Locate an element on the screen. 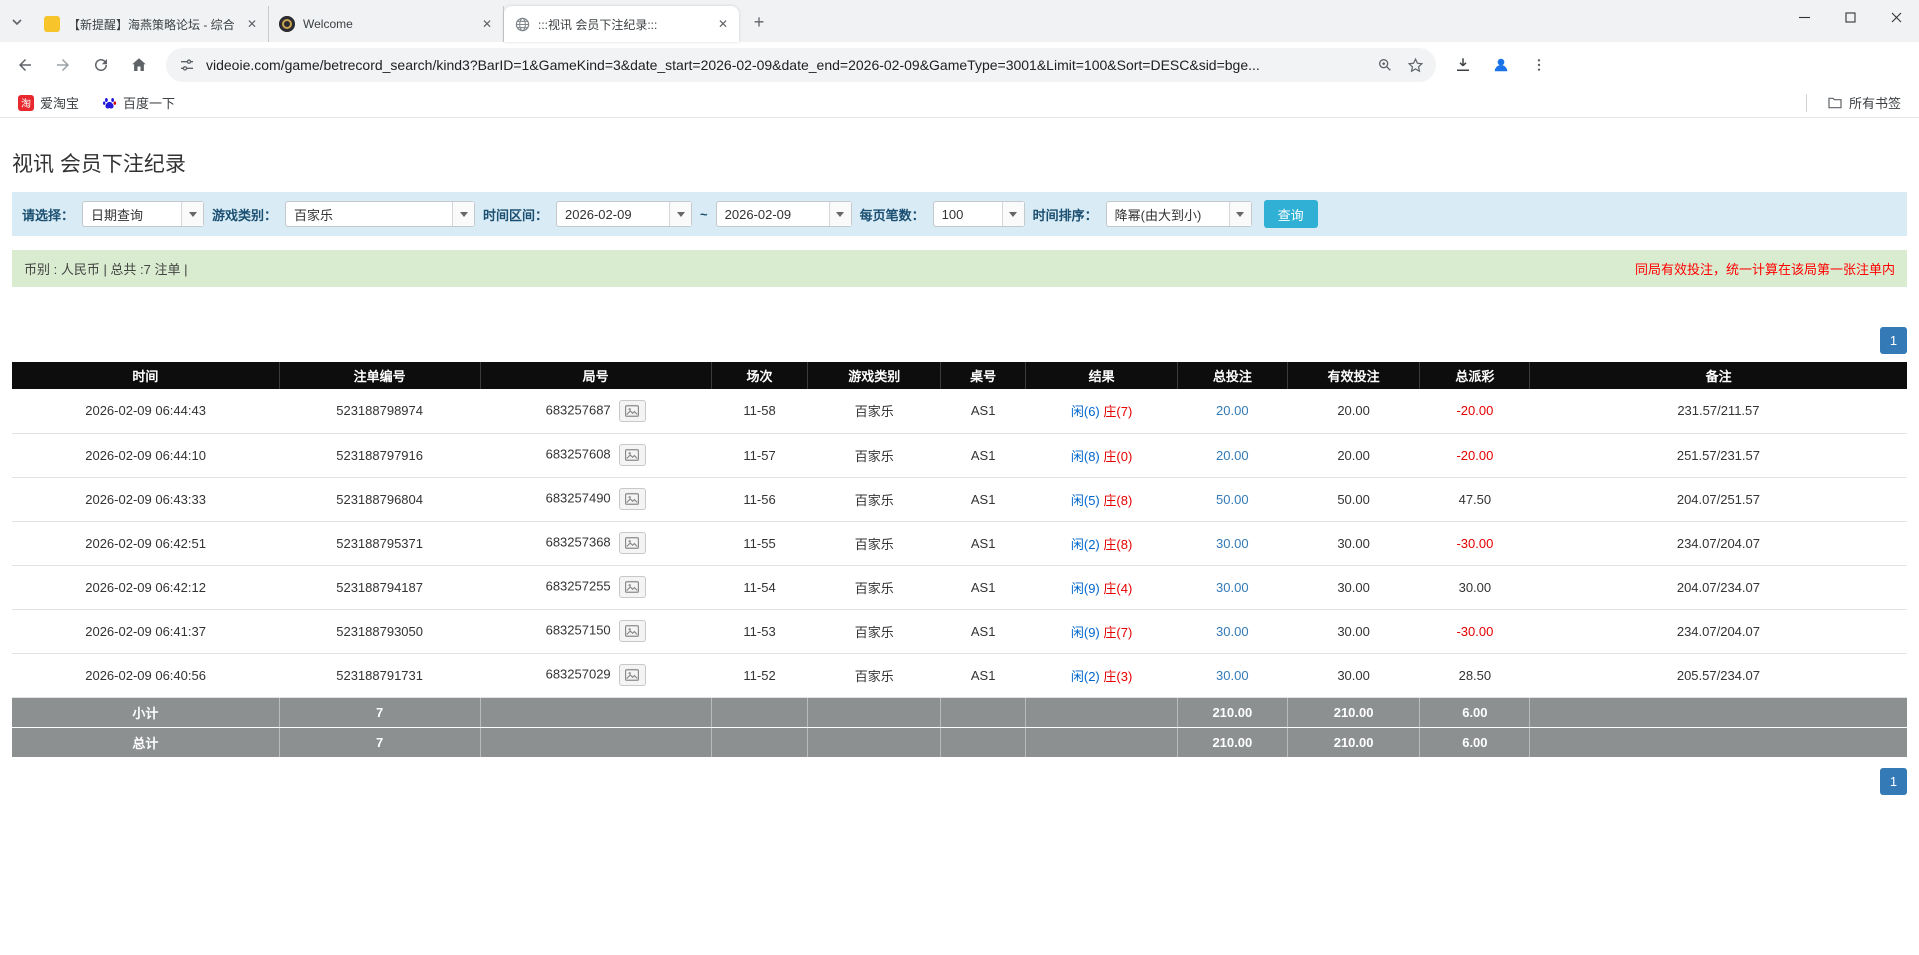 Image resolution: width=1919 pixels, height=955 pixels. query-type-value: 日期查询 is located at coordinates (117, 215).